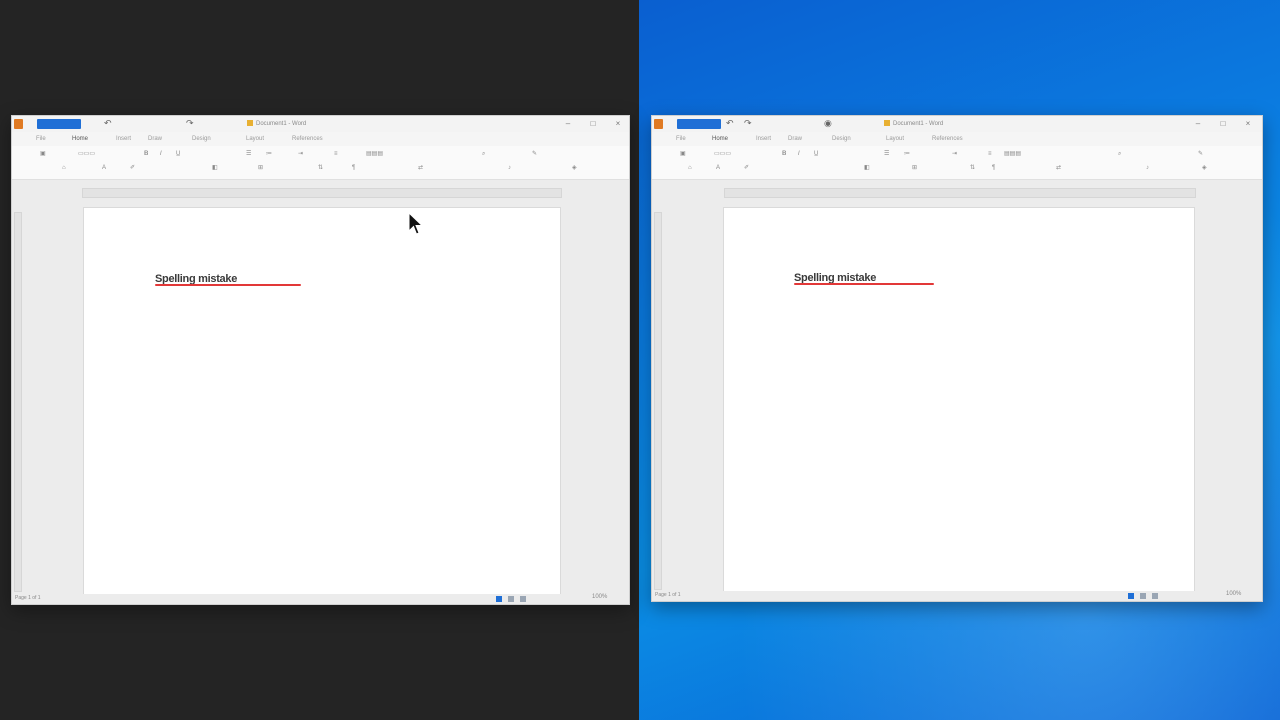 The width and height of the screenshot is (1280, 720). Describe the element at coordinates (416, 223) in the screenshot. I see `mouse-pointer-icon` at that location.